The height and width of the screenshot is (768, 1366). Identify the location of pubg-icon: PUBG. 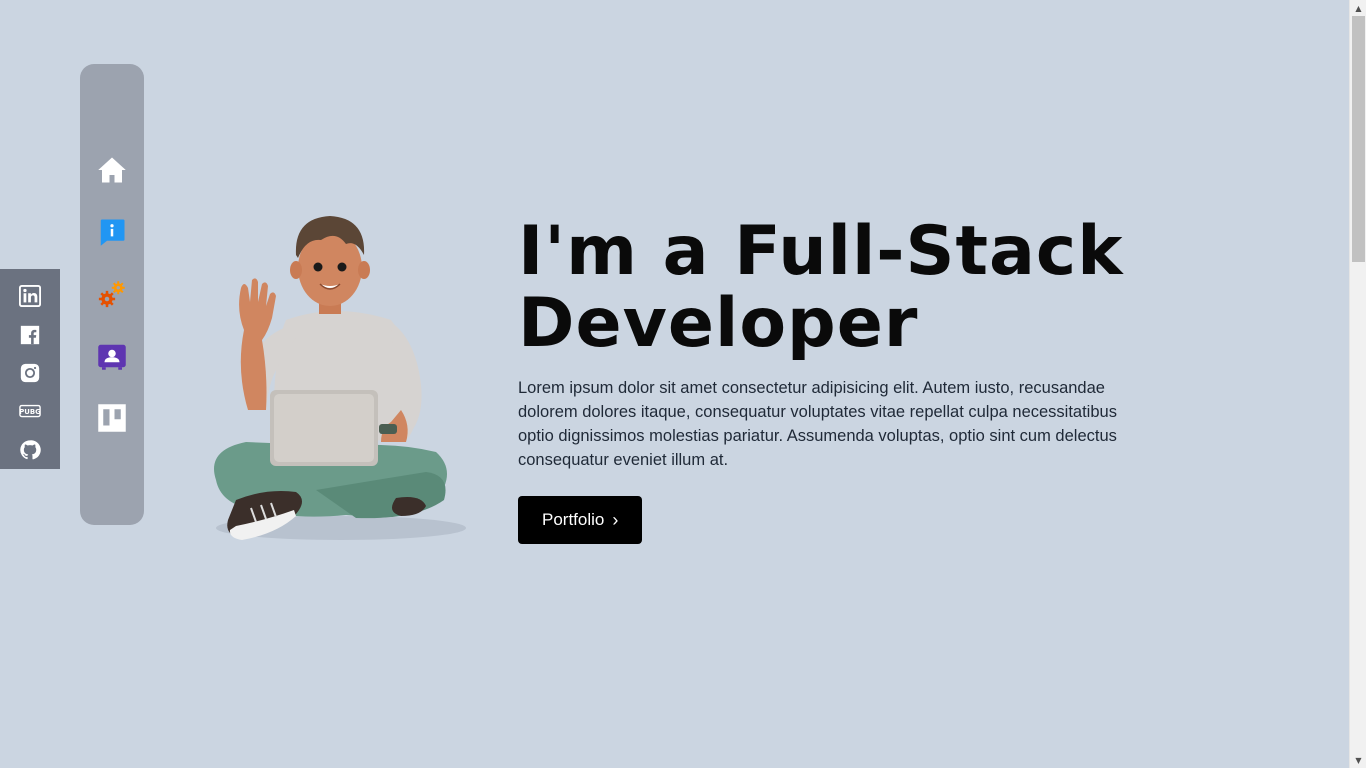
(30, 411).